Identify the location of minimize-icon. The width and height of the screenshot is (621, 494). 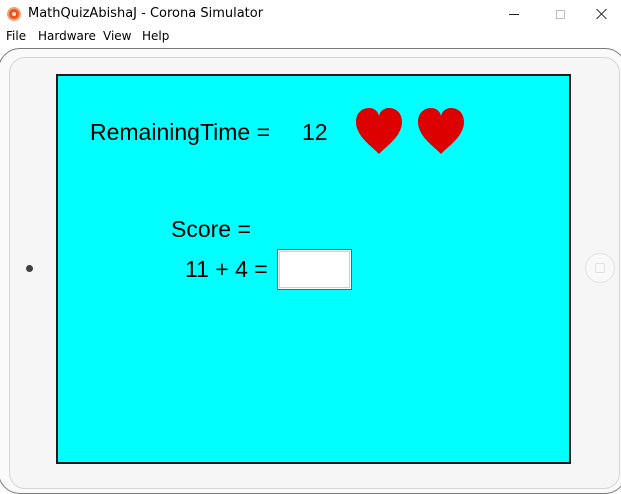
(514, 14).